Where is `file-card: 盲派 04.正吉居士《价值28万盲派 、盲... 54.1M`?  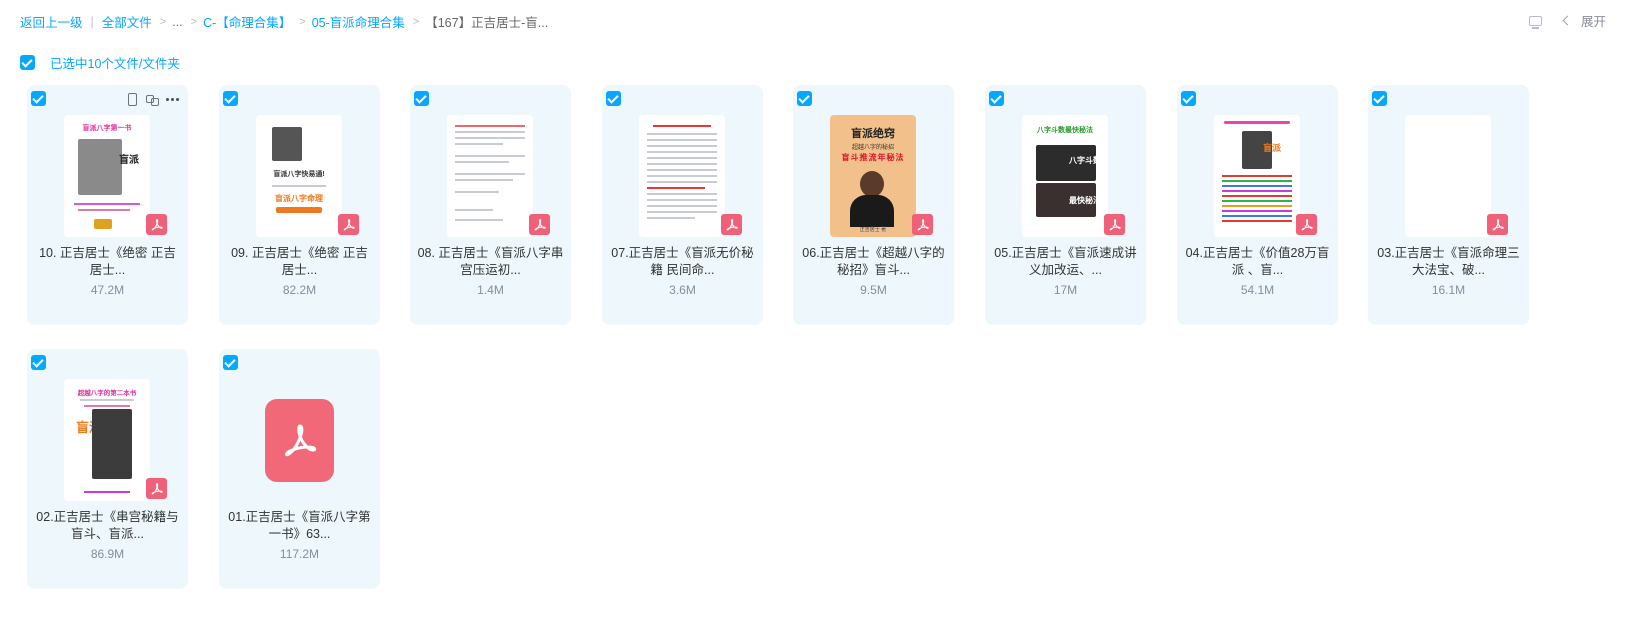
file-card: 盲派 04.正吉居士《价值28万盲派 、盲... 54.1M is located at coordinates (1257, 205).